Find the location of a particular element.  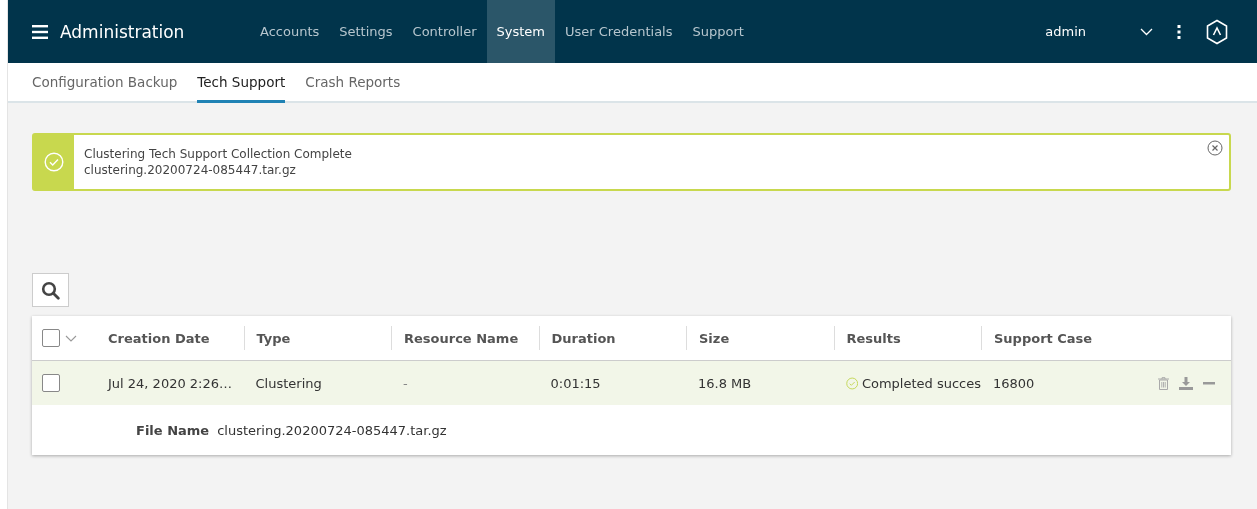

column-header: Duration is located at coordinates (583, 338).